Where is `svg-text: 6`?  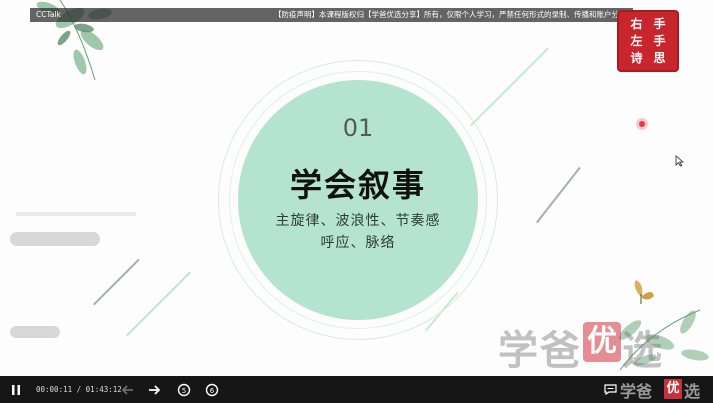
svg-text: 6 is located at coordinates (212, 391).